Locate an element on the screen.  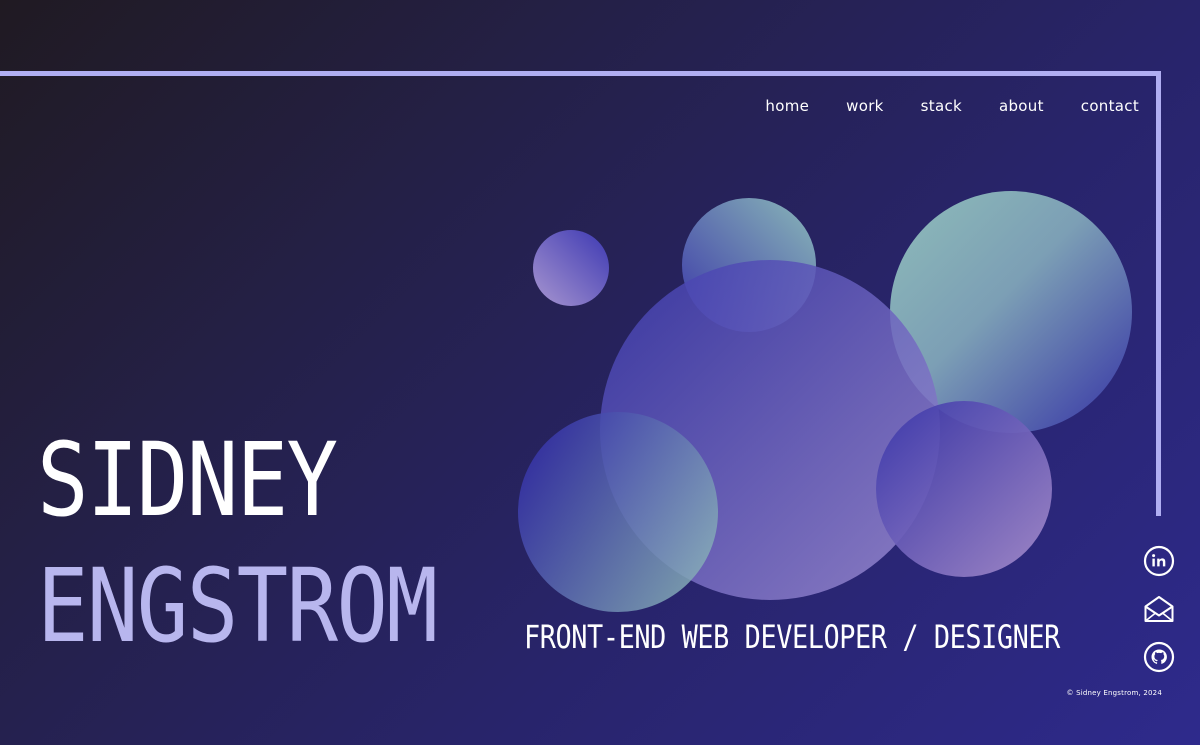
bubble-left is located at coordinates (618, 512).